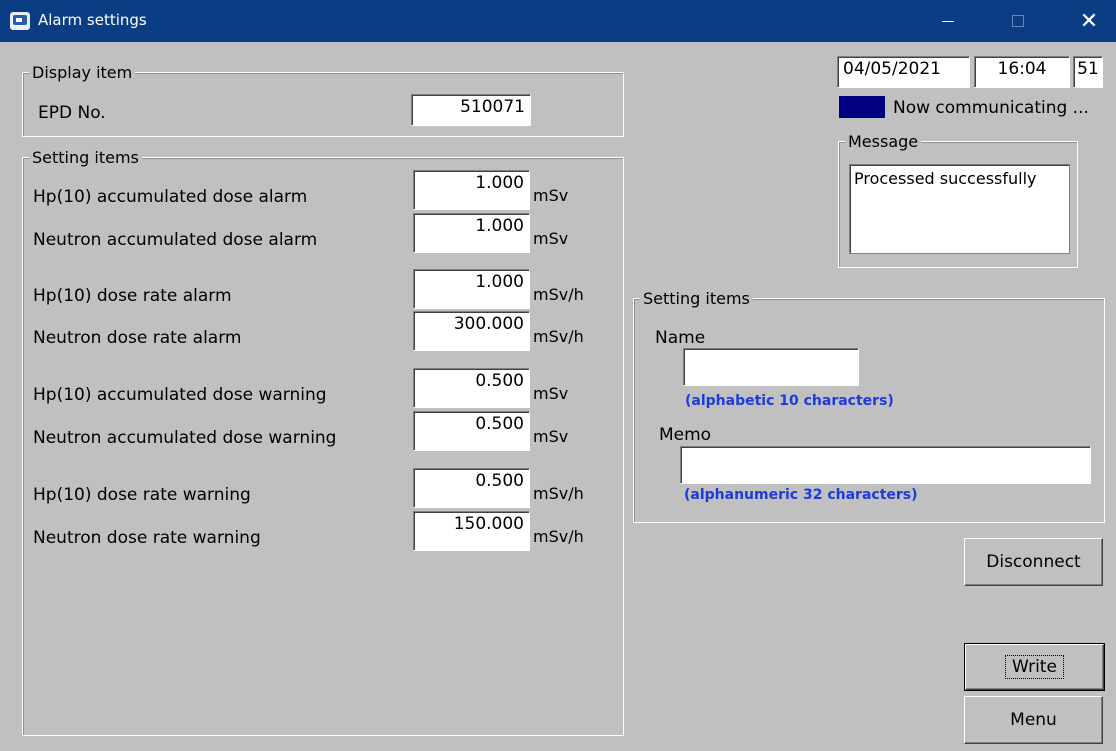  What do you see at coordinates (862, 107) in the screenshot?
I see `communication-indicator` at bounding box center [862, 107].